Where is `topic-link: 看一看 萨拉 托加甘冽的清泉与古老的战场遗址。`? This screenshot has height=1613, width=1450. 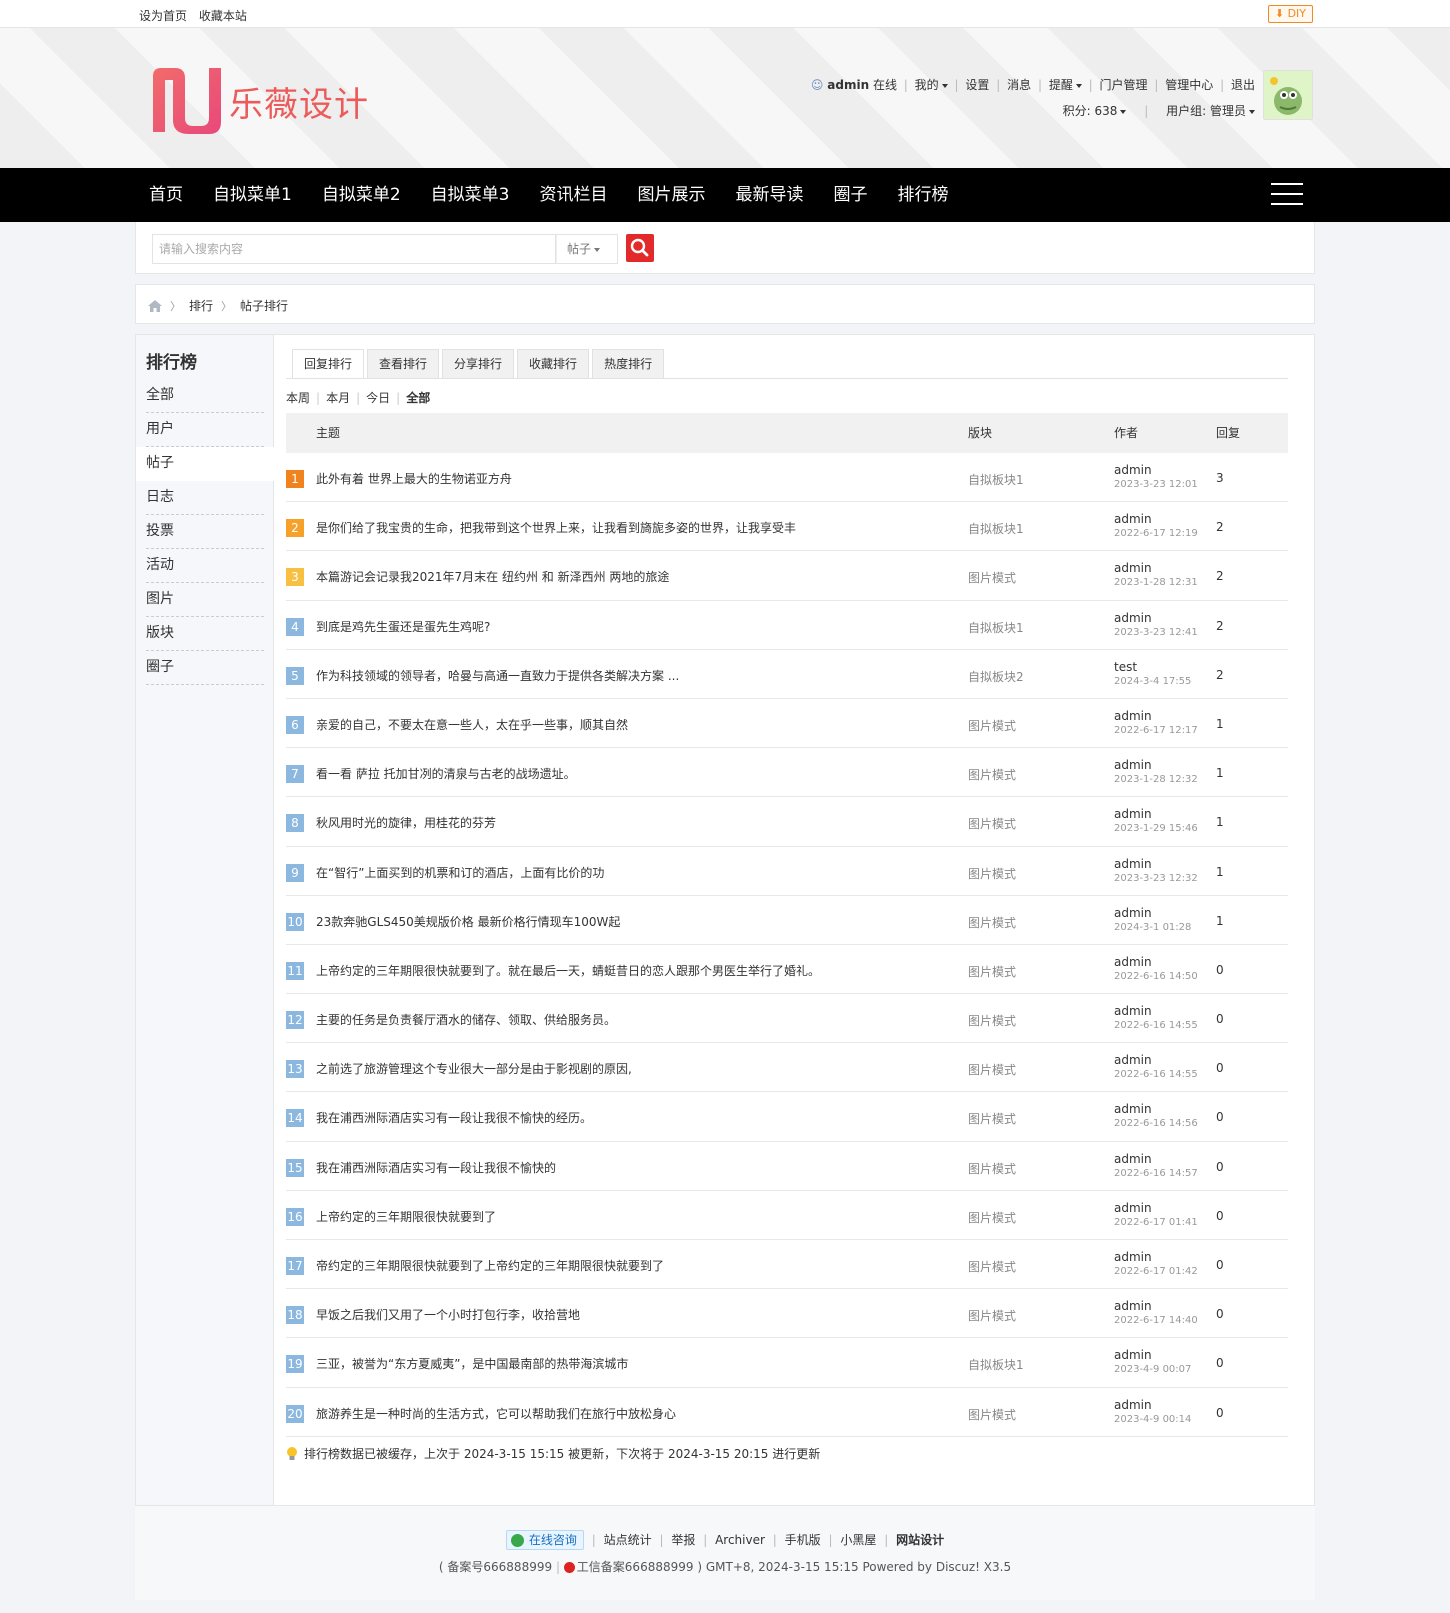
topic-link: 看一看 萨拉 托加甘冽的清泉与古老的战场遗址。 is located at coordinates (446, 773).